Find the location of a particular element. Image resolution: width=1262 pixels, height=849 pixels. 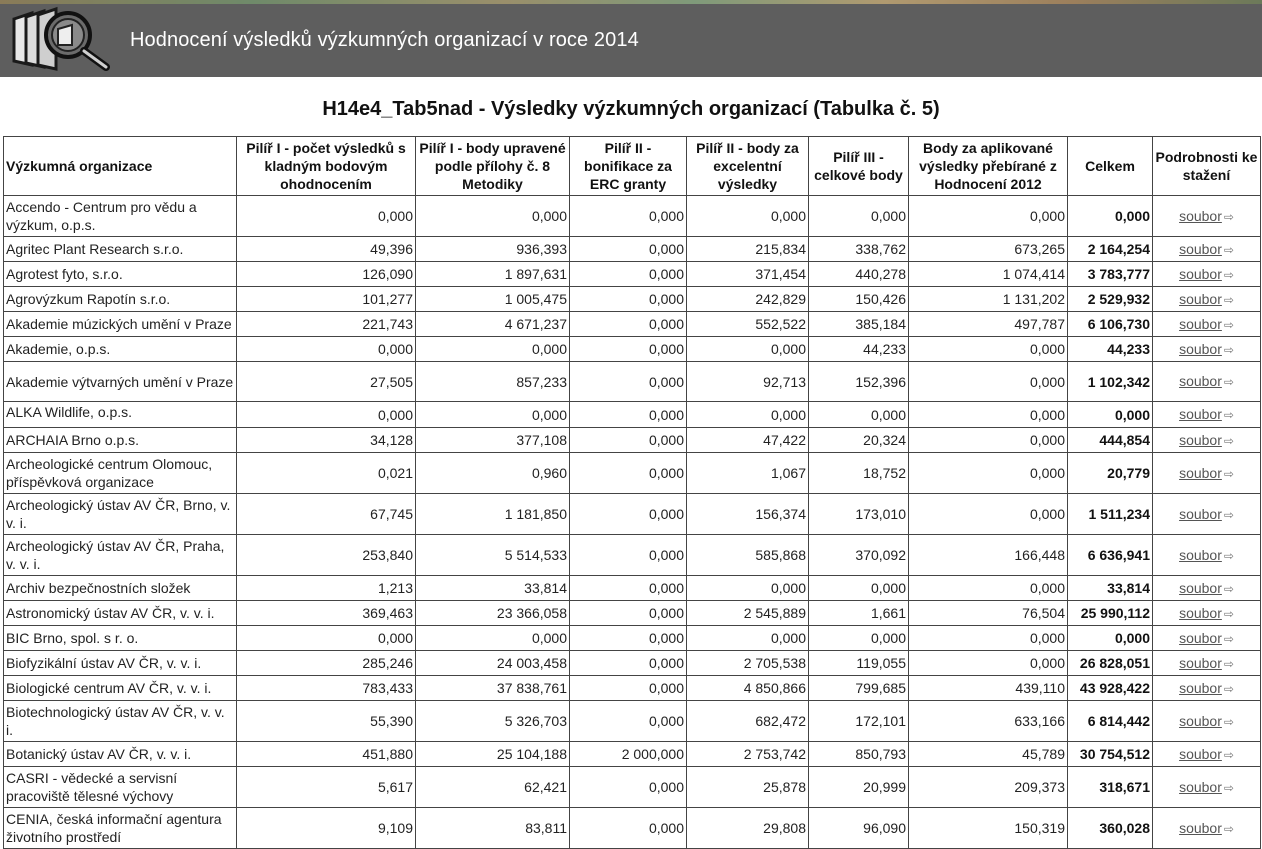

value-cell-applied: 673,265 is located at coordinates (988, 249).